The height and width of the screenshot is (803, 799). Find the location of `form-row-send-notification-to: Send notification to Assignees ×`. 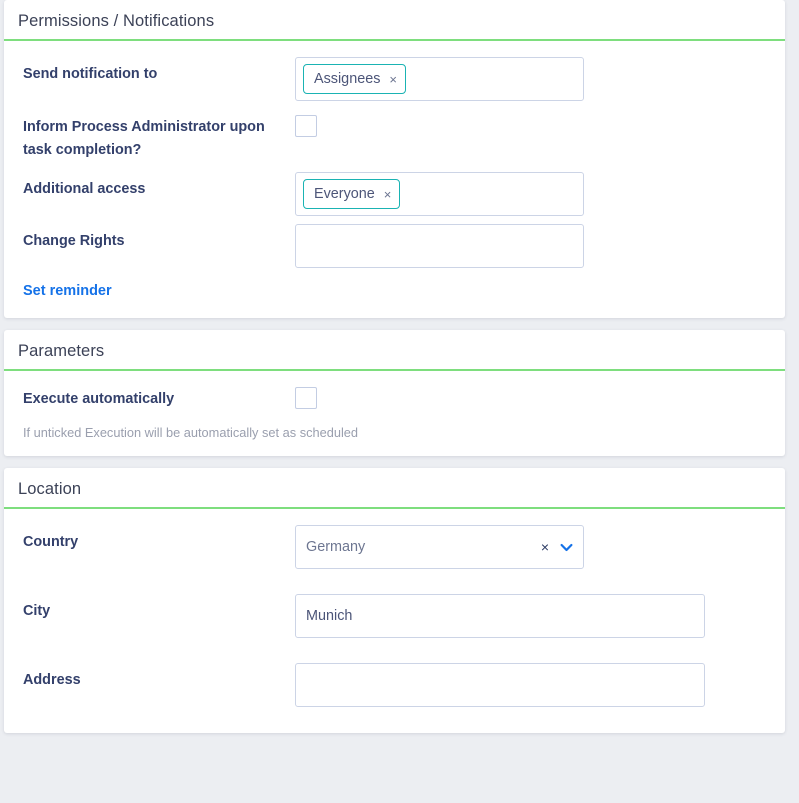

form-row-send-notification-to: Send notification to Assignees × is located at coordinates (394, 80).